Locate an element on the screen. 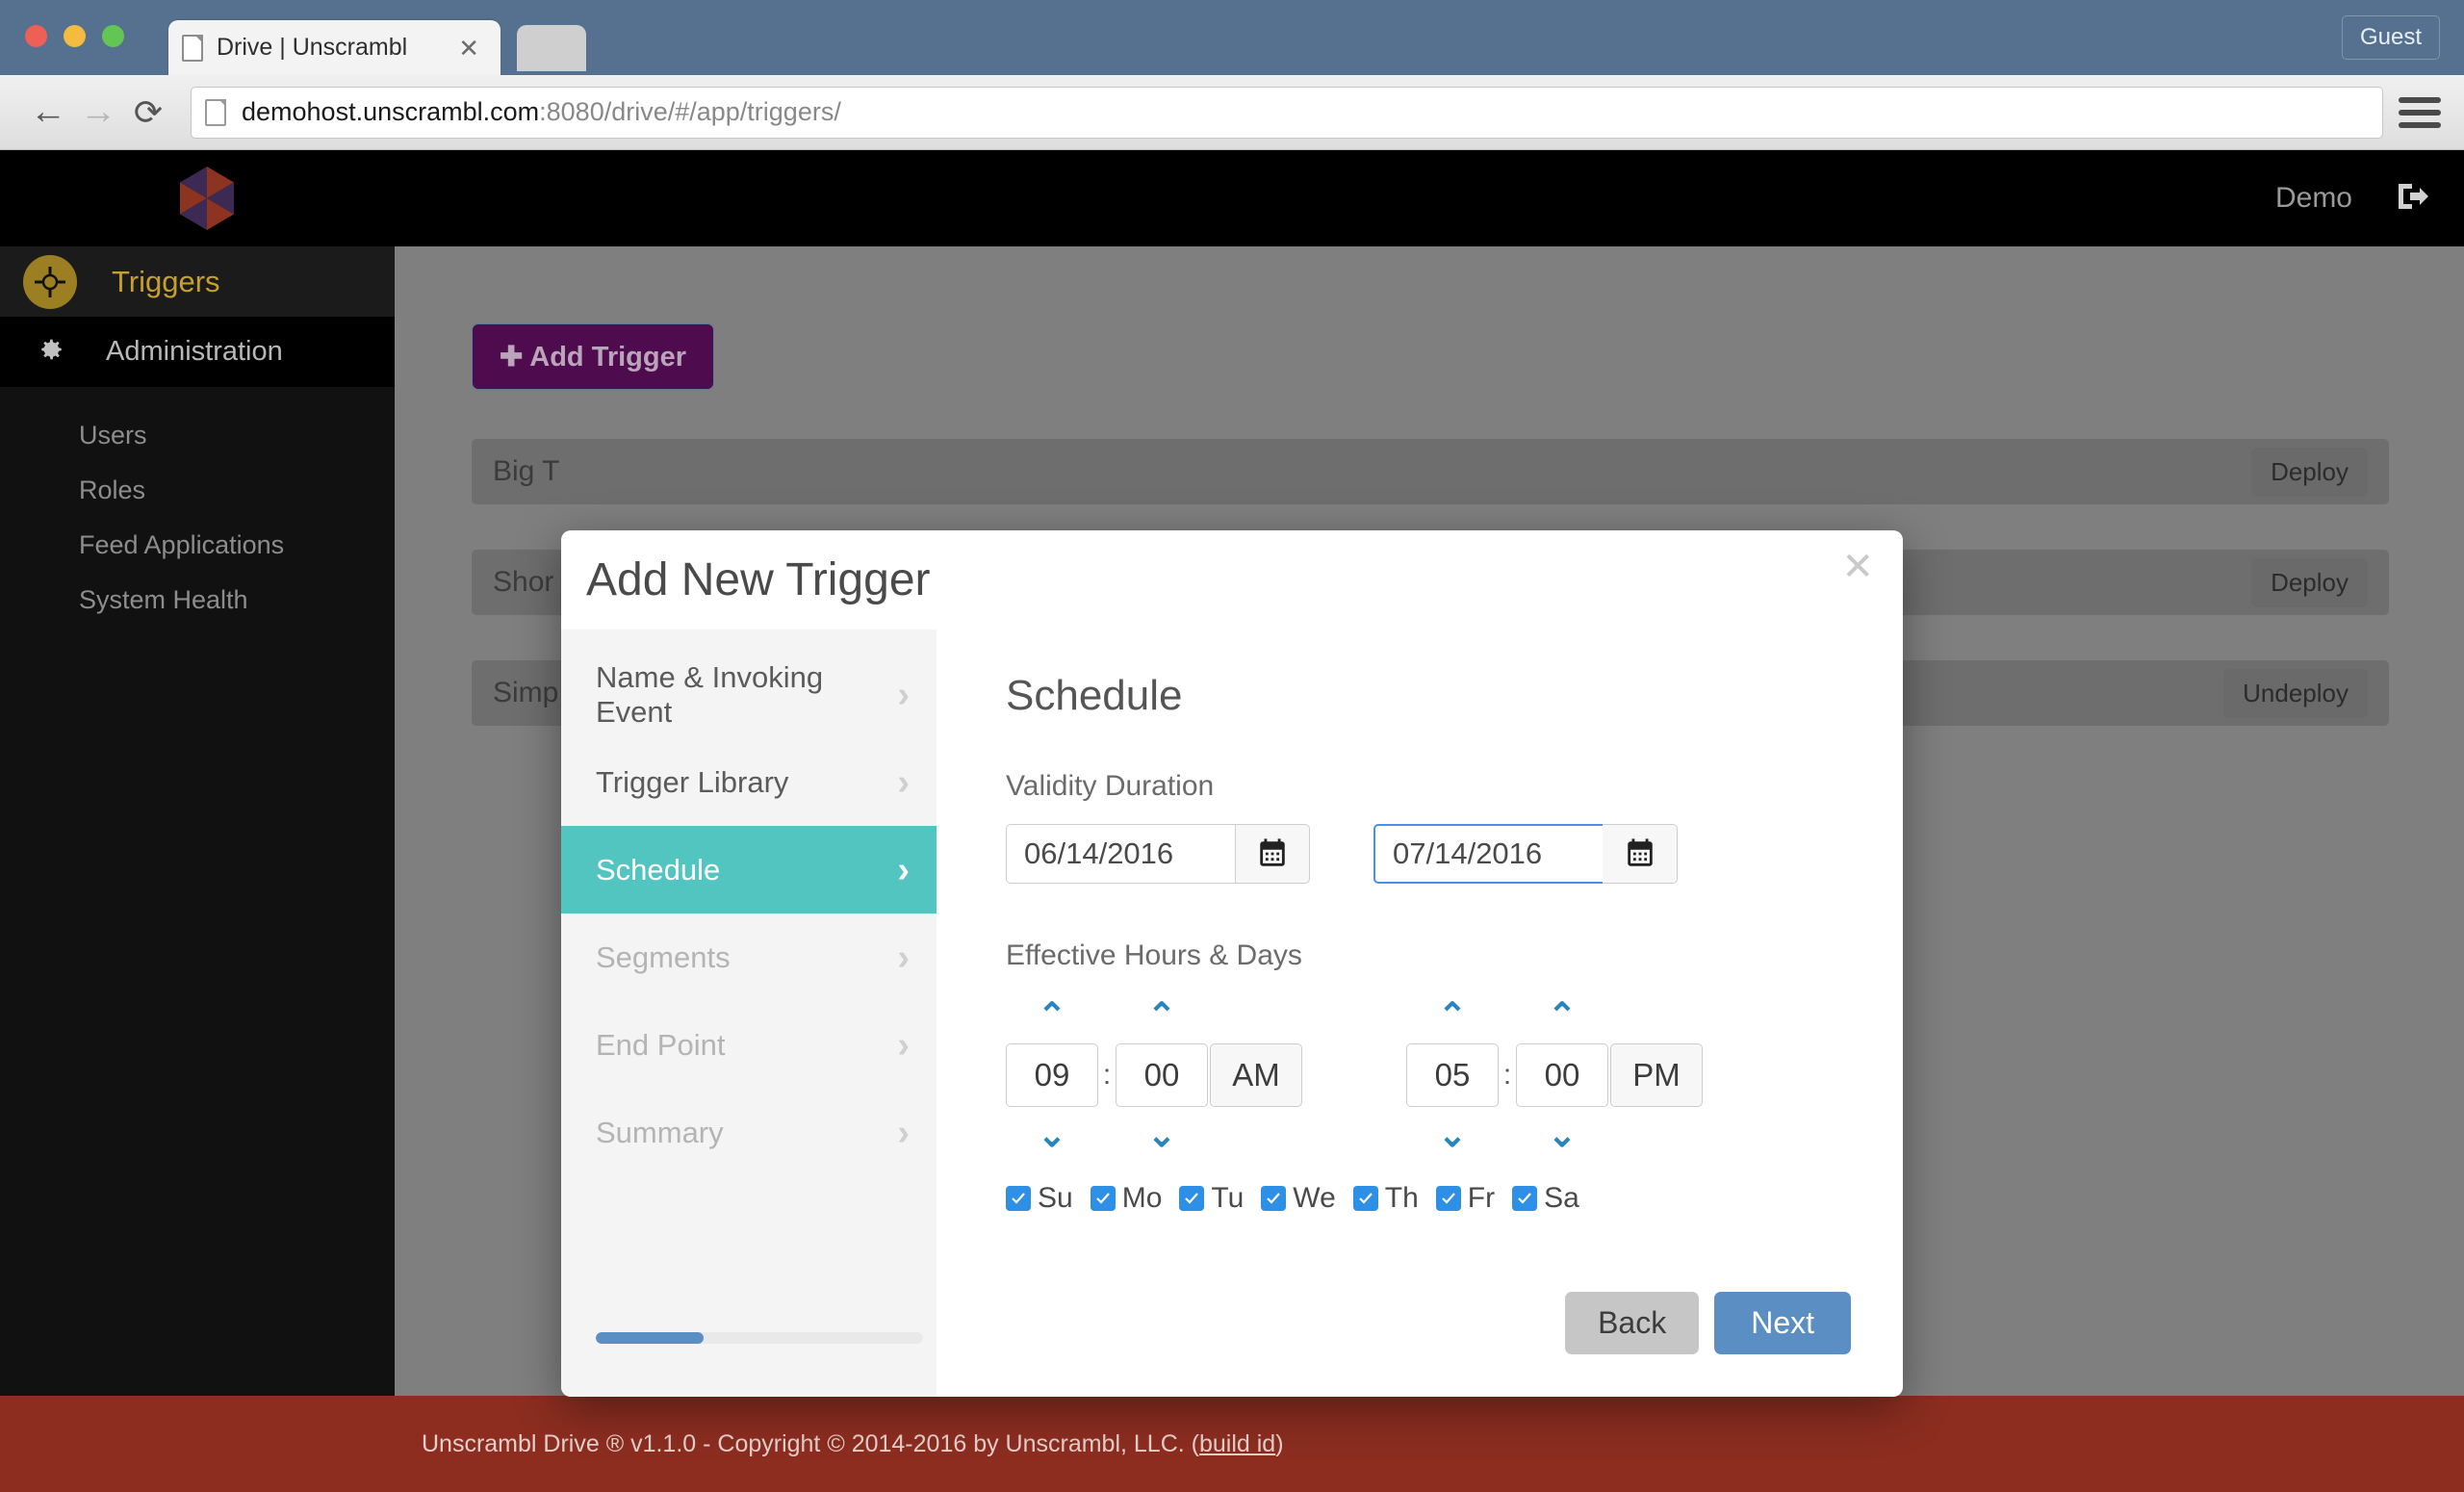  weekday-checkbox-we: We is located at coordinates (1298, 1198).